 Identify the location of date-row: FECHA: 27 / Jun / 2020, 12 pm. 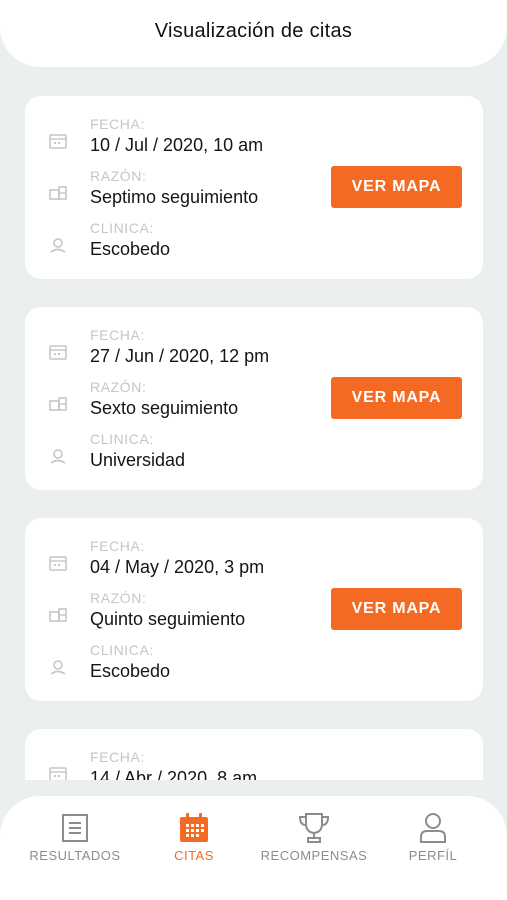
(185, 353).